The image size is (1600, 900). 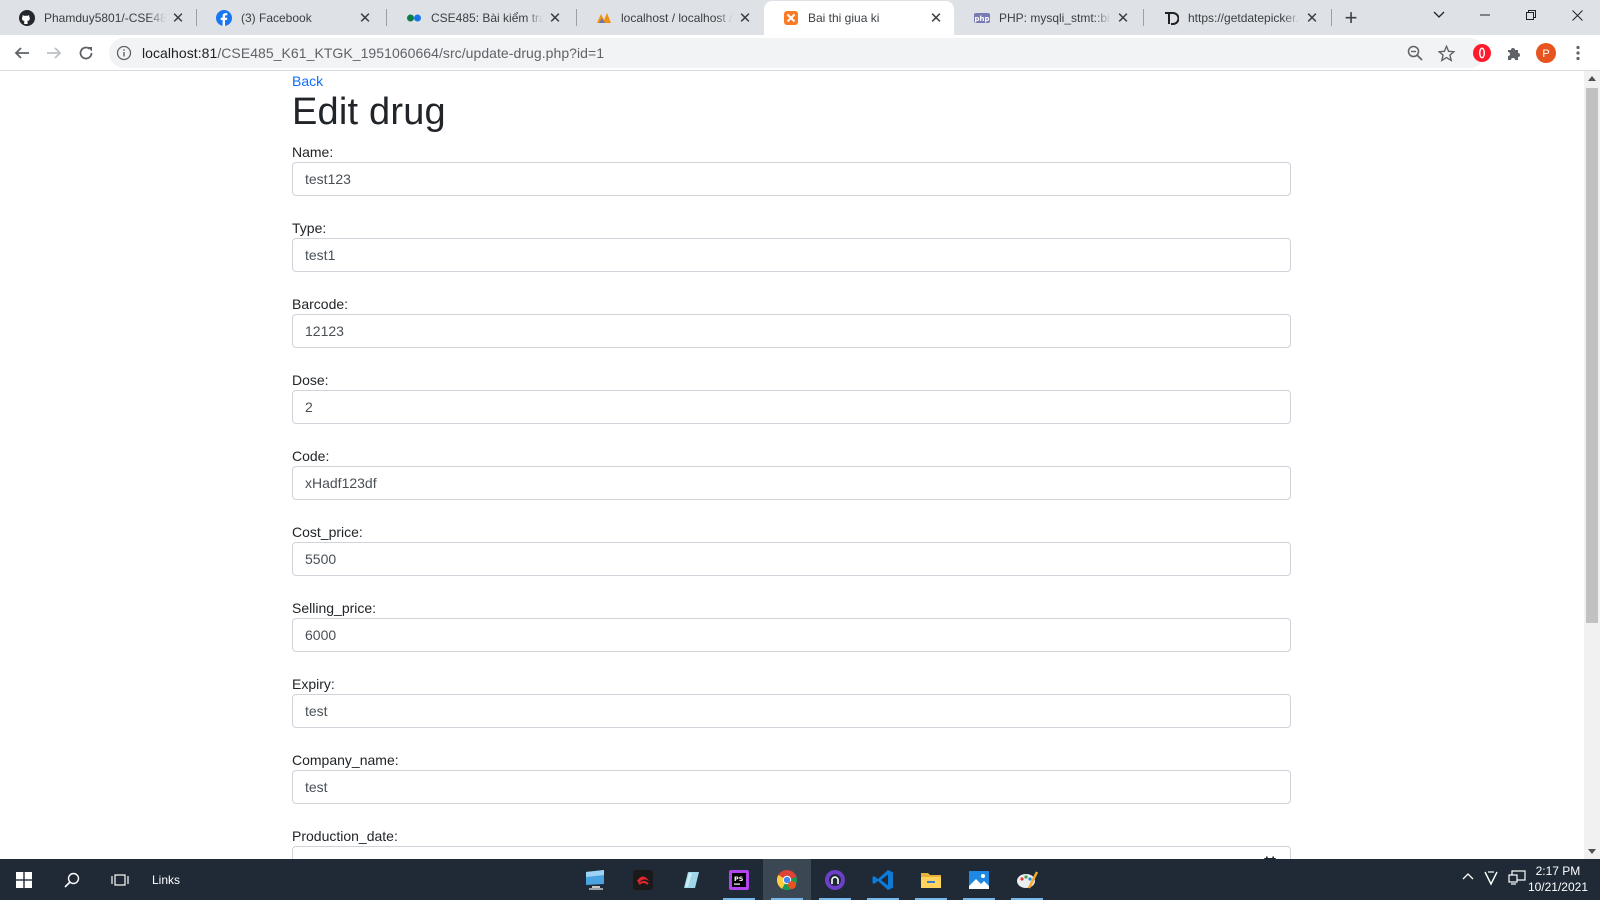 I want to click on notes-app-icon, so click(x=691, y=879).